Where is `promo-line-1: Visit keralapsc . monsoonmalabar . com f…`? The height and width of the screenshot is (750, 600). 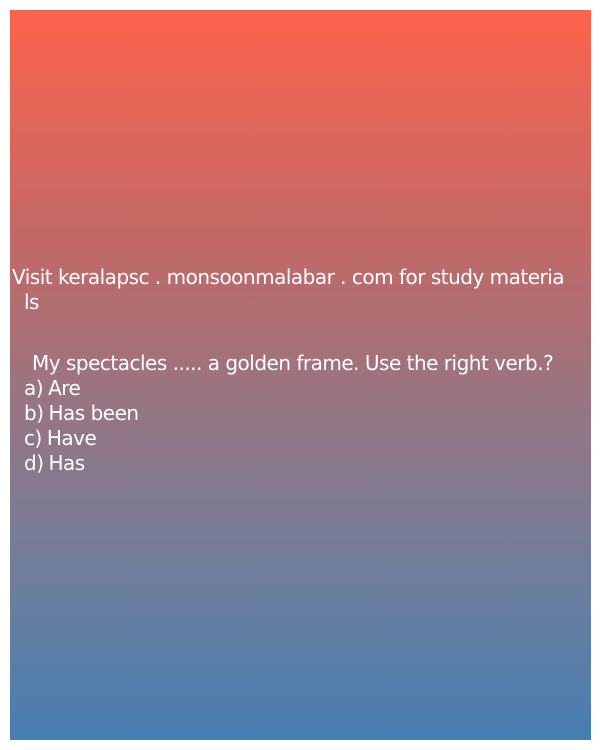 promo-line-1: Visit keralapsc . monsoonmalabar . com f… is located at coordinates (288, 277).